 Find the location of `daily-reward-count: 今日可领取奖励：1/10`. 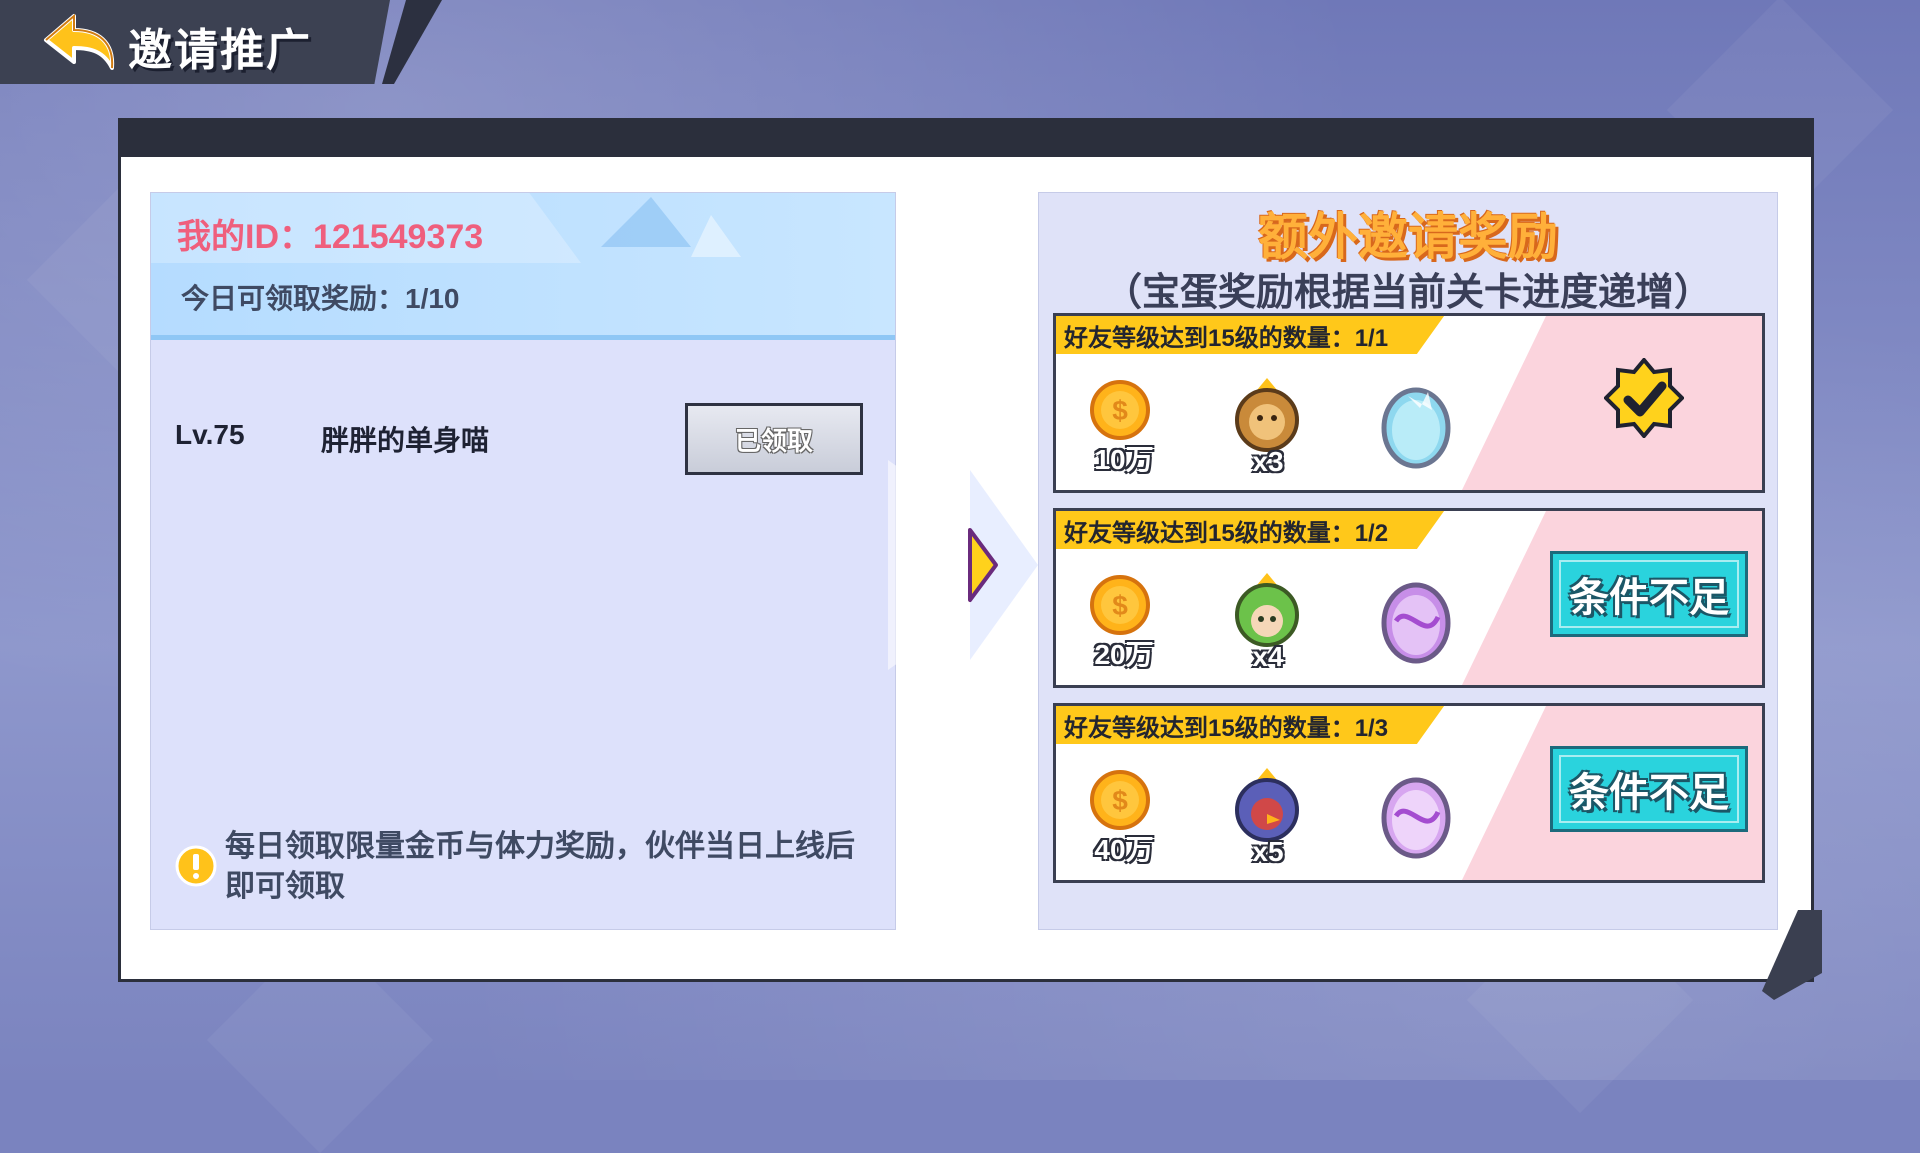

daily-reward-count: 今日可领取奖励：1/10 is located at coordinates (320, 298).